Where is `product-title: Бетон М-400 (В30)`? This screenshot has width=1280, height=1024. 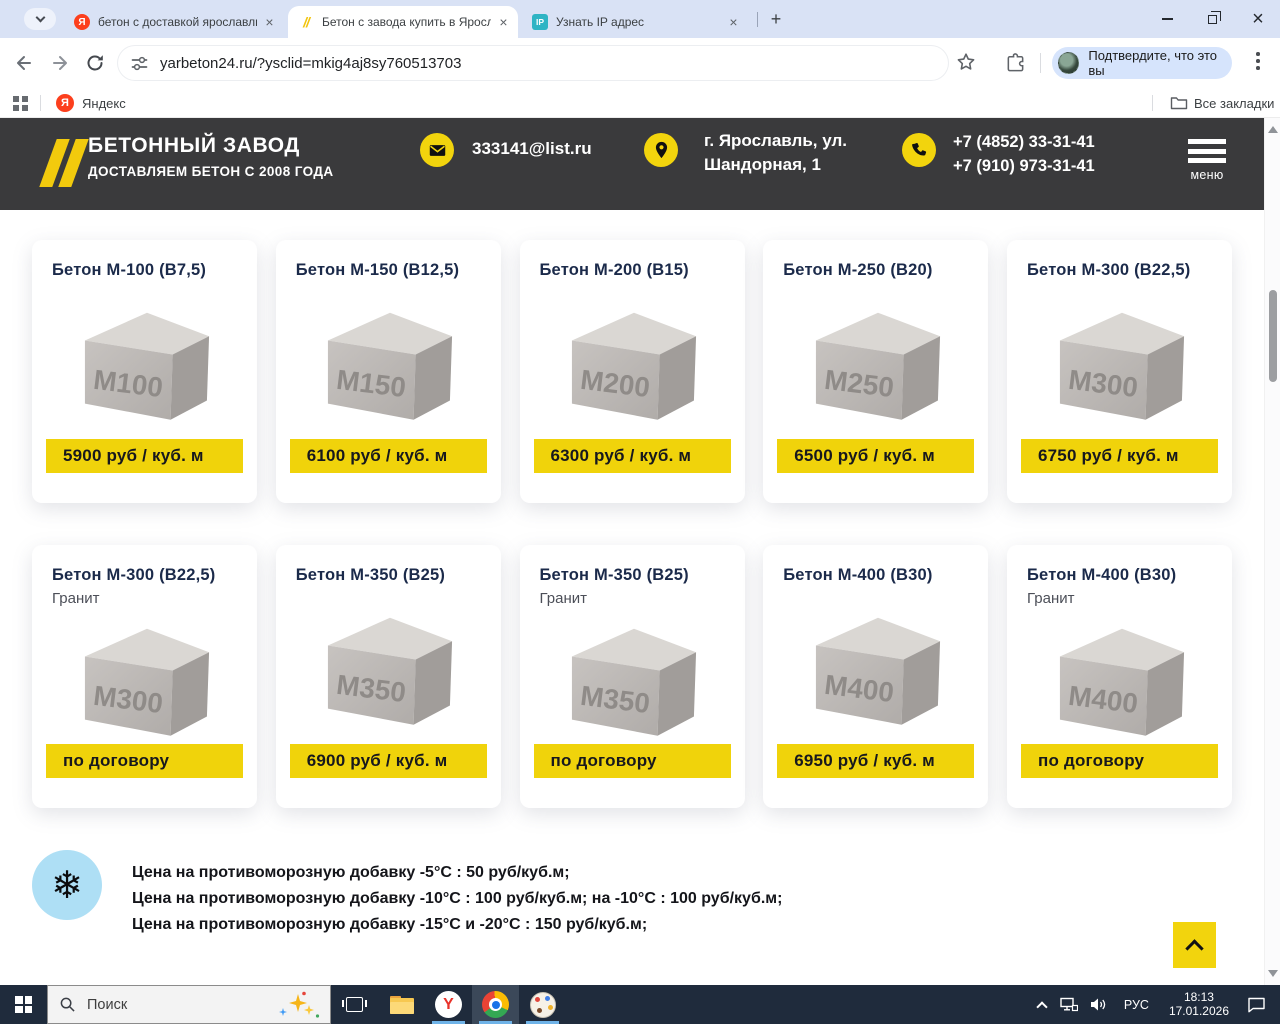 product-title: Бетон М-400 (В30) is located at coordinates (858, 575).